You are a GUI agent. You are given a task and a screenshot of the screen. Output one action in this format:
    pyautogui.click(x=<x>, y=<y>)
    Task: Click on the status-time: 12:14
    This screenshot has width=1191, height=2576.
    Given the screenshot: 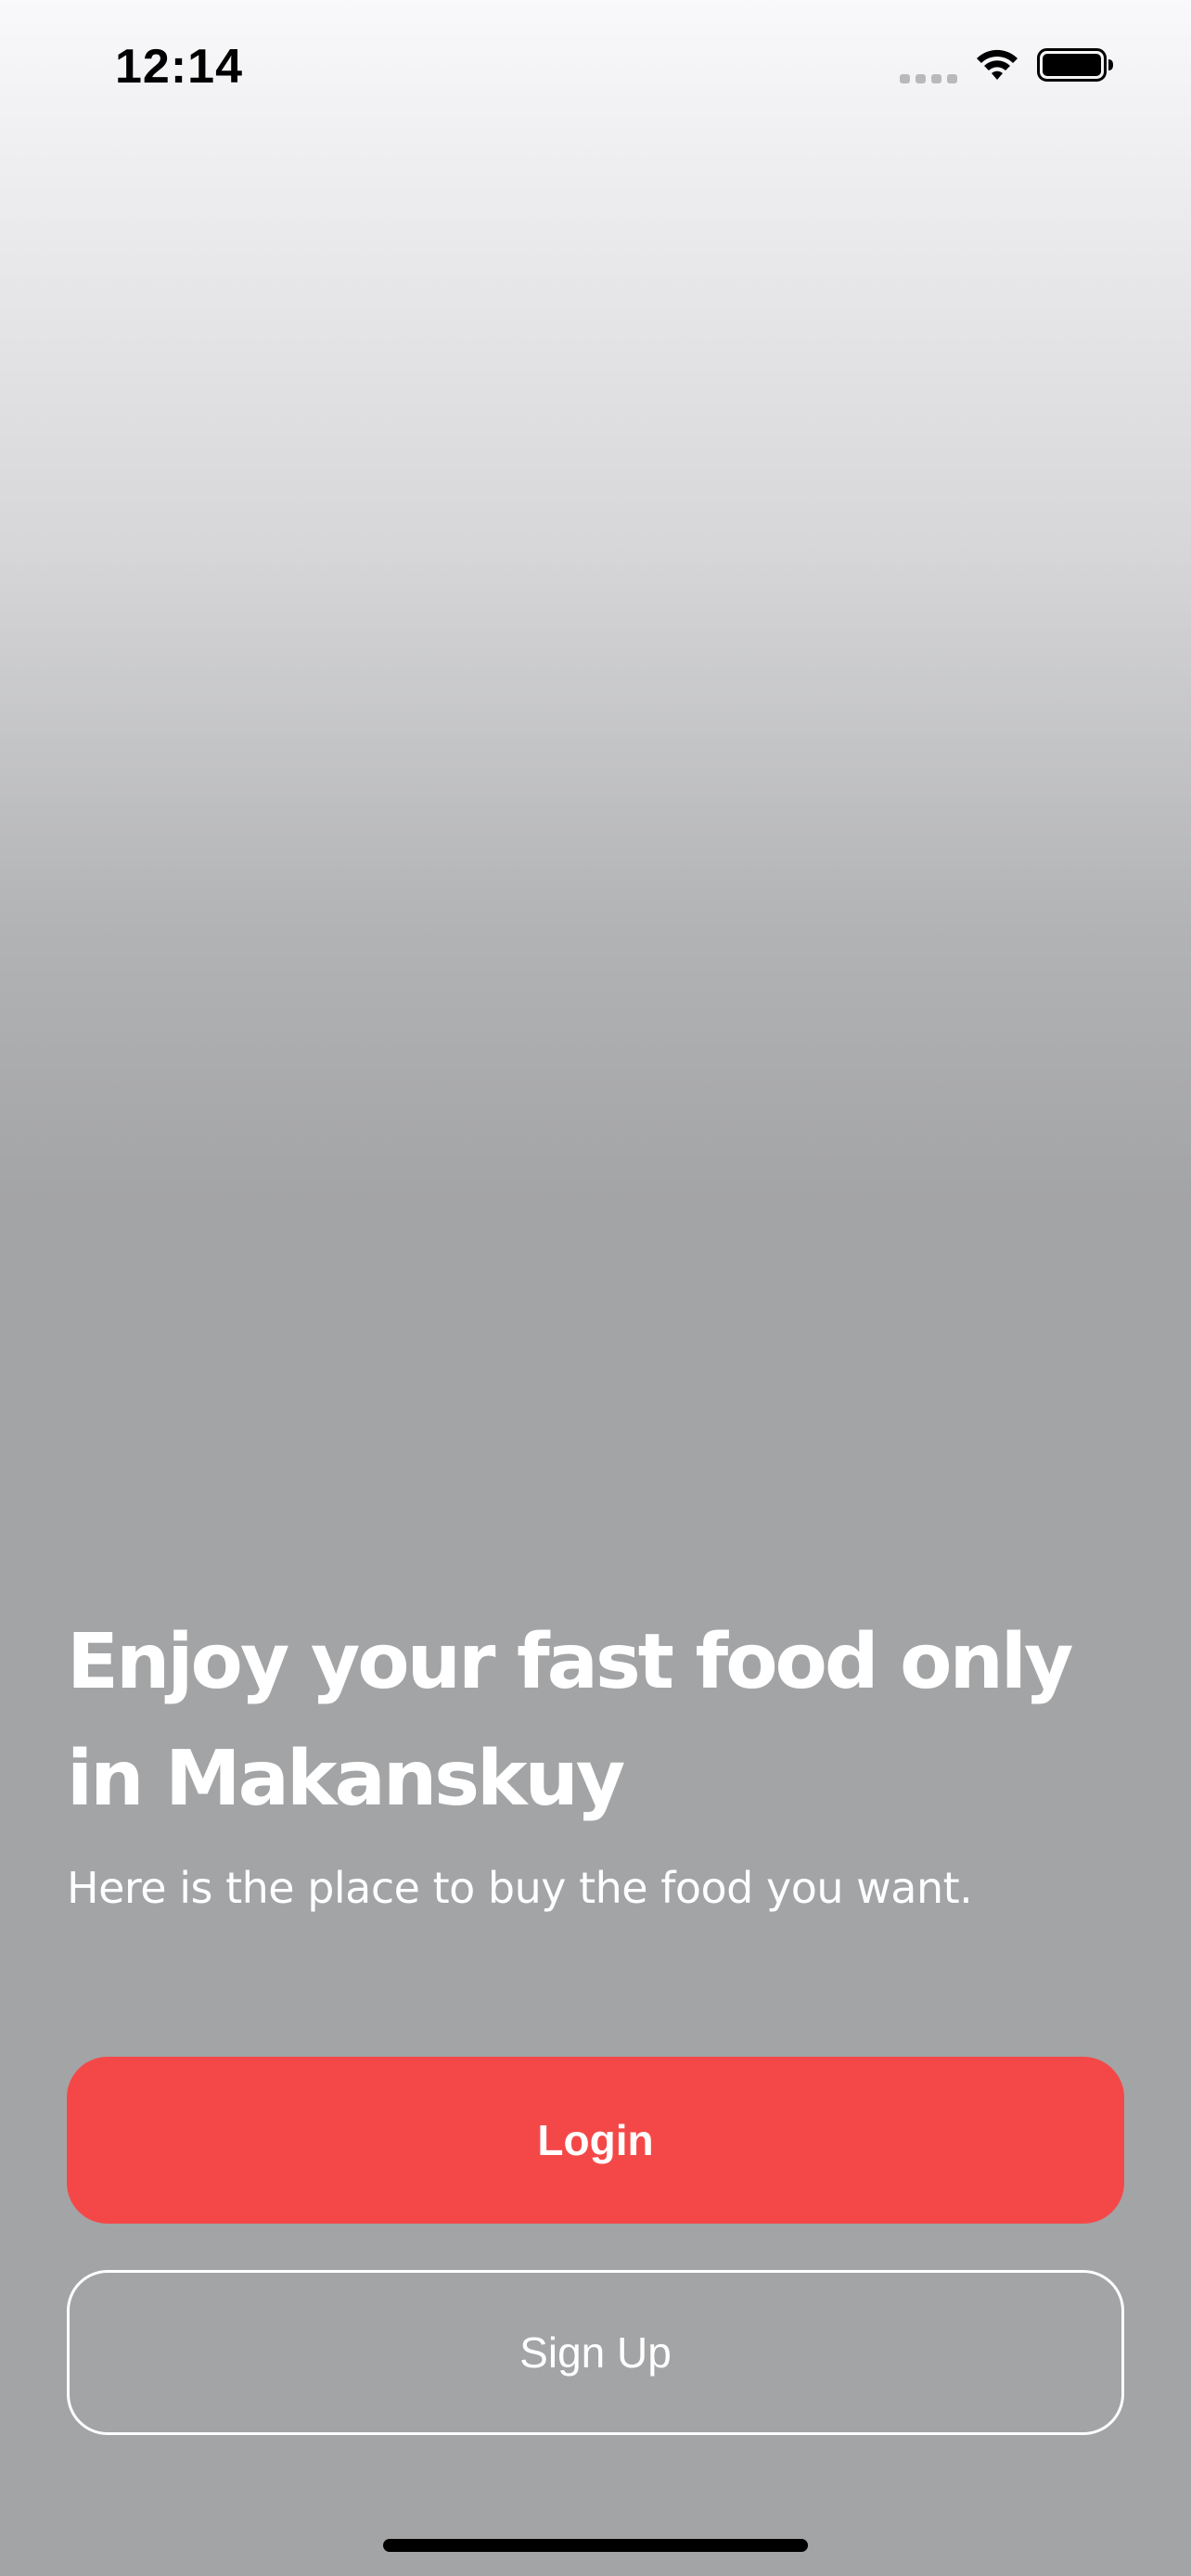 What is the action you would take?
    pyautogui.click(x=179, y=67)
    